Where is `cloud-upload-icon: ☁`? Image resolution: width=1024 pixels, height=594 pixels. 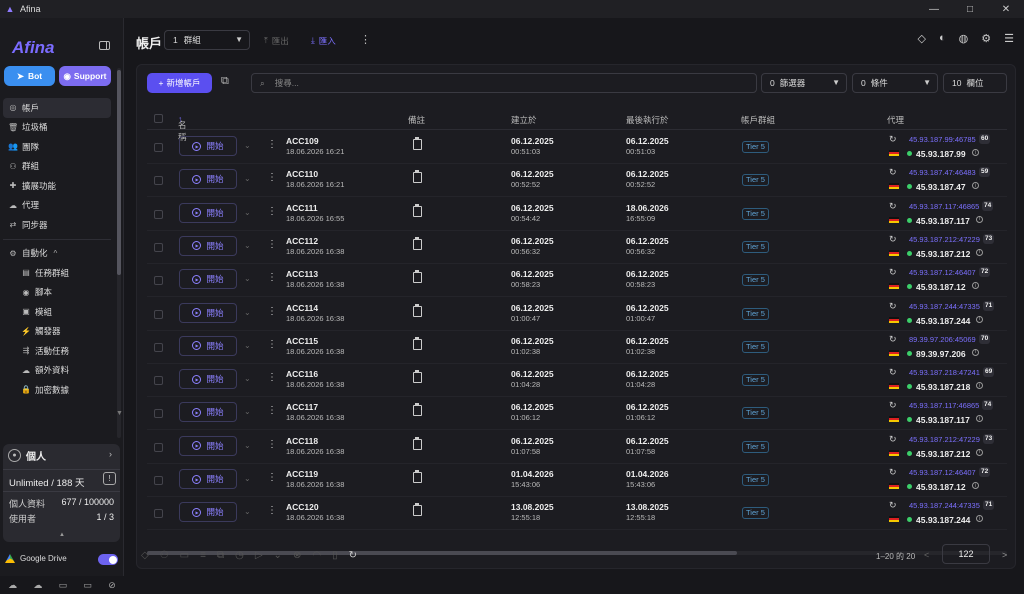
cloud-upload-icon: ☁ is located at coordinates (12, 585).